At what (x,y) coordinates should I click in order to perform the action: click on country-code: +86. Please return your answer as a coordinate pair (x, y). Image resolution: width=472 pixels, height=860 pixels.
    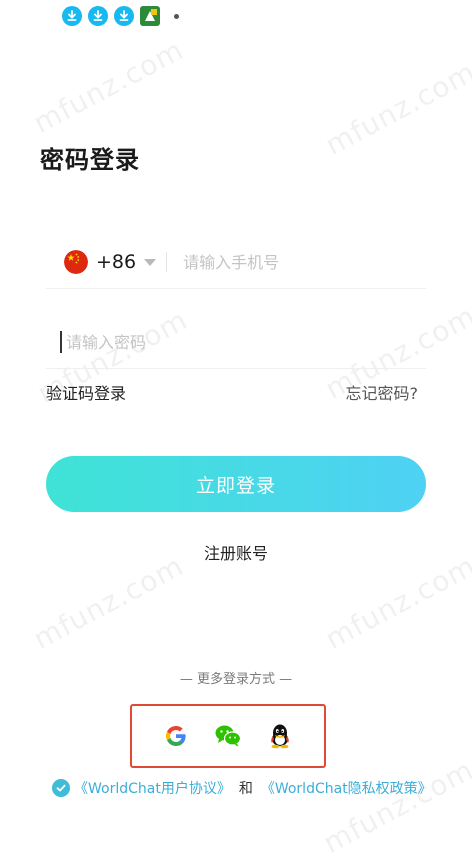
    Looking at the image, I should click on (116, 262).